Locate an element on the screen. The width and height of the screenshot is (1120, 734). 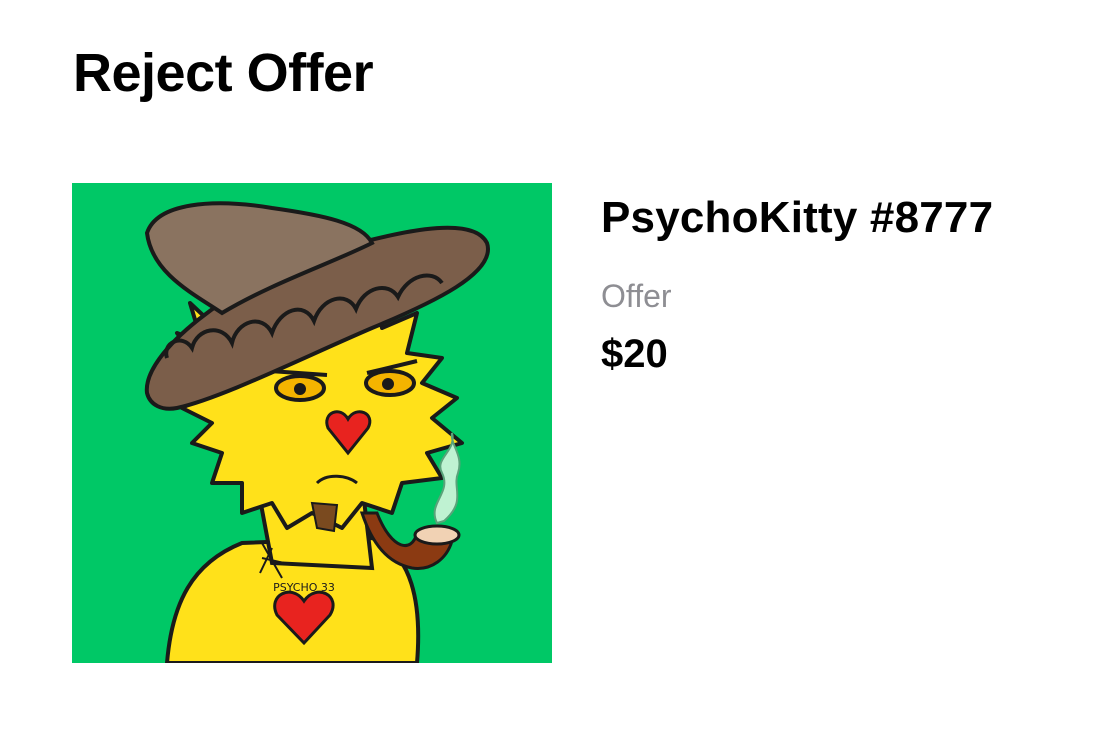
item-name: PsychoKitty #8777 is located at coordinates (797, 217).